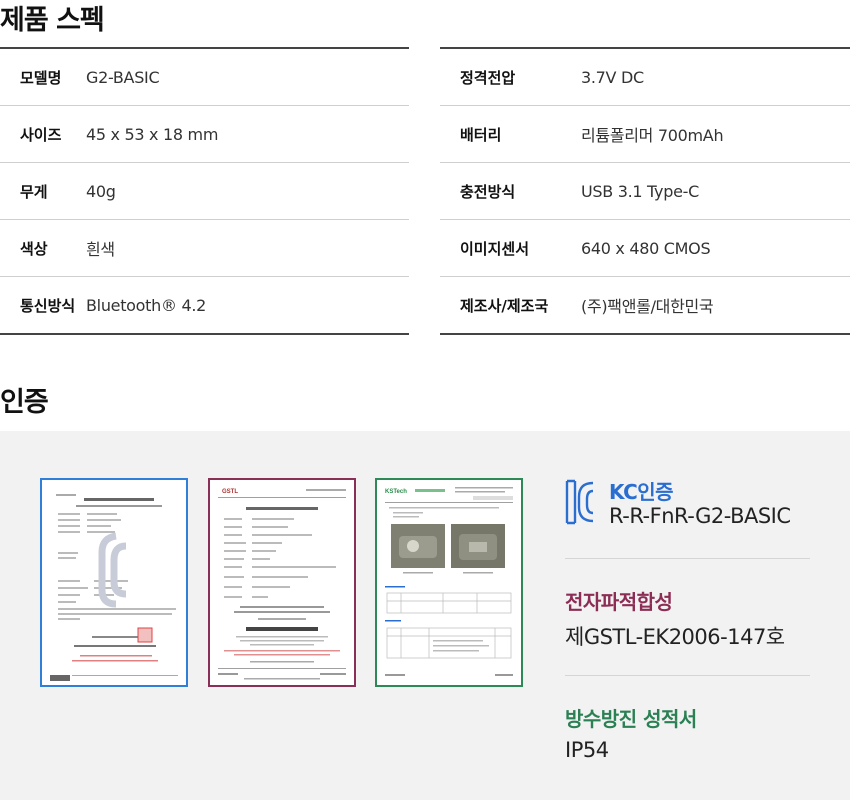 This screenshot has width=850, height=800. What do you see at coordinates (687, 732) in the screenshot?
I see `ip-cert-block: 방수방진 성적서 IP54` at bounding box center [687, 732].